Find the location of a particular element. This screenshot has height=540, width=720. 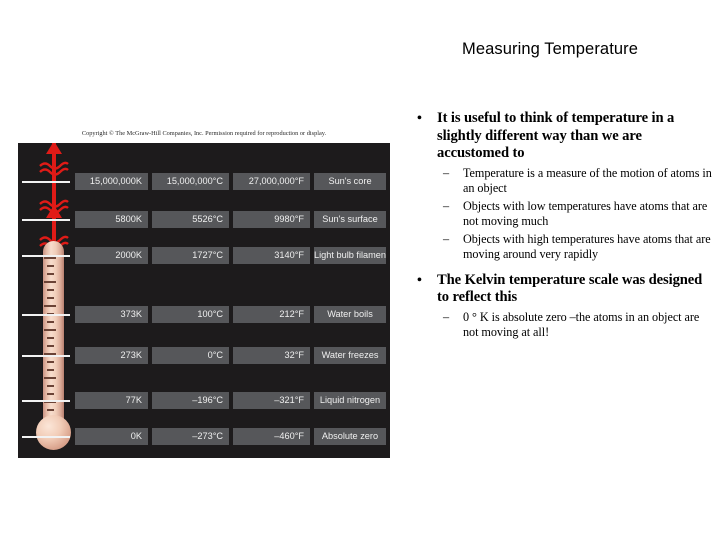

table-row: 373K 100°C 212°F Water boils is located at coordinates (204, 314).